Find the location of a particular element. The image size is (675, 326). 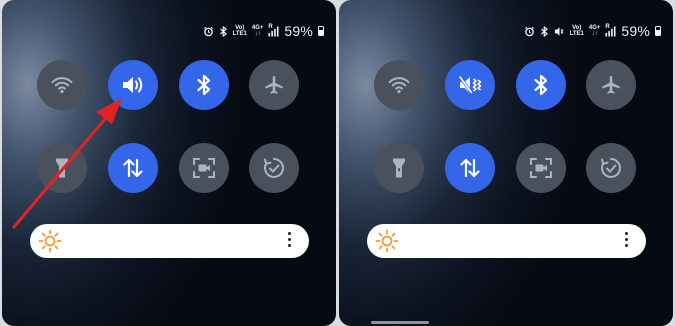

vibrate-toggle is located at coordinates (470, 85).